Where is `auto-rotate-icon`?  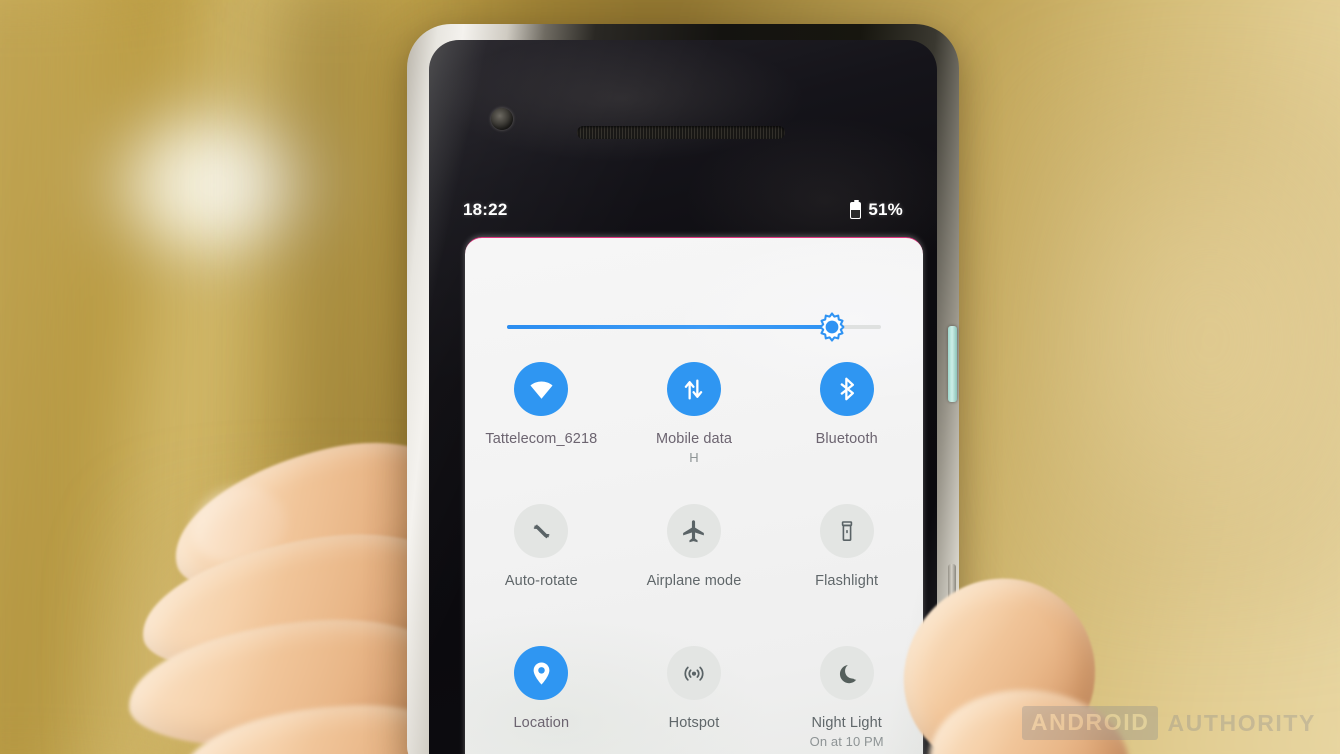
auto-rotate-icon is located at coordinates (541, 531).